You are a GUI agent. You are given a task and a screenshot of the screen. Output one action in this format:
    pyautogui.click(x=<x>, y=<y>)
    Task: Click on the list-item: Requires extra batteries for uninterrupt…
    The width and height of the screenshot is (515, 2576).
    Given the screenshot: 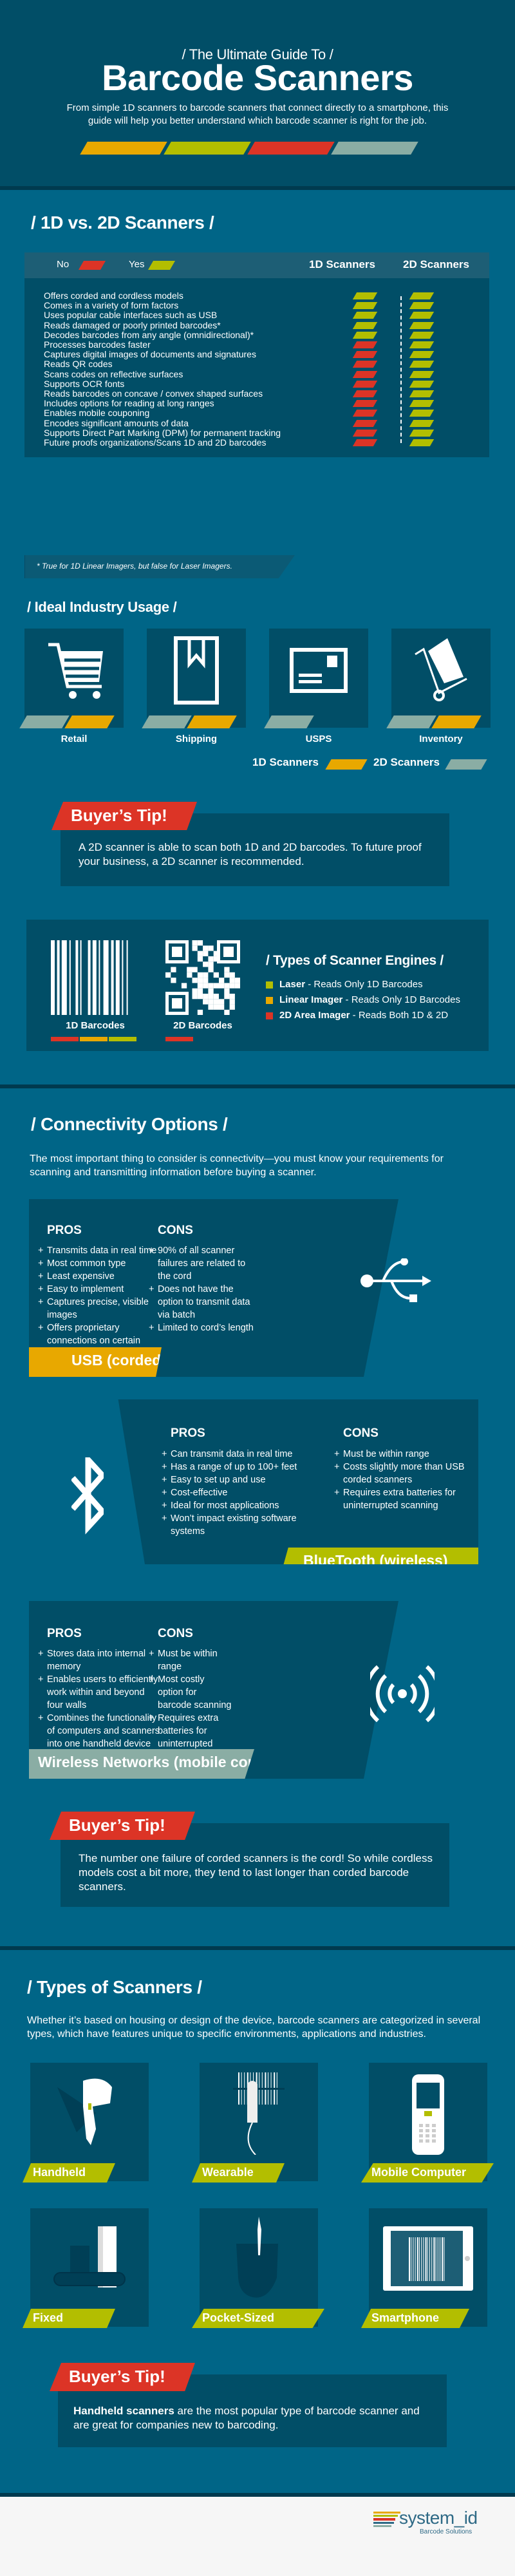 What is the action you would take?
    pyautogui.click(x=405, y=1499)
    